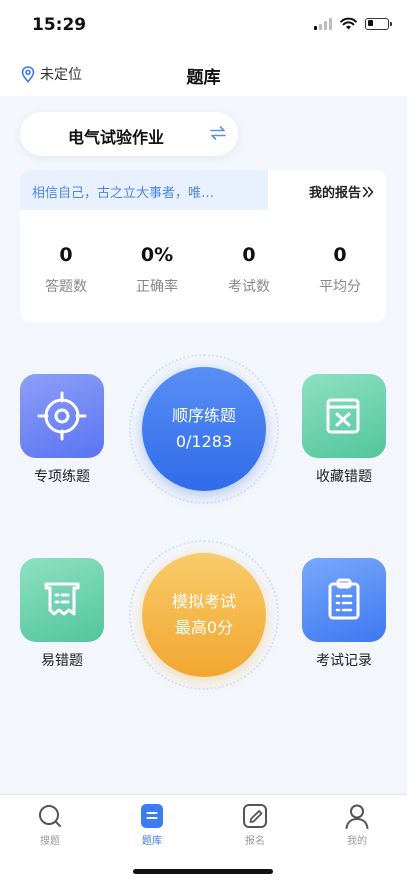 The height and width of the screenshot is (883, 407). I want to click on close-box-icon, so click(343, 416).